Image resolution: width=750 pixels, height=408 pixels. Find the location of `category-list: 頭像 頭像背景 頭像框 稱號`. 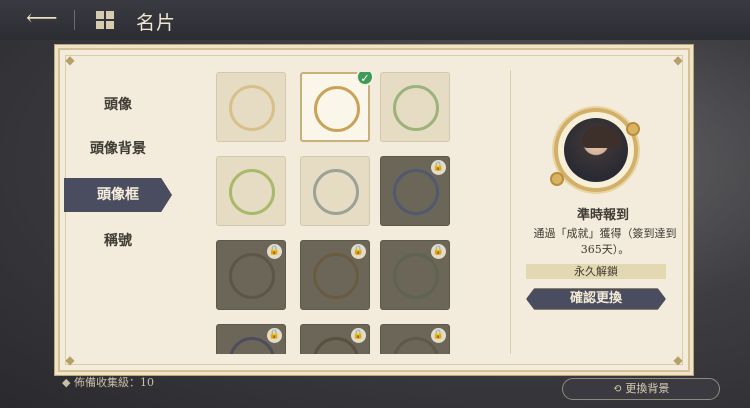

category-list: 頭像 頭像背景 頭像框 稱號 is located at coordinates (120, 210).